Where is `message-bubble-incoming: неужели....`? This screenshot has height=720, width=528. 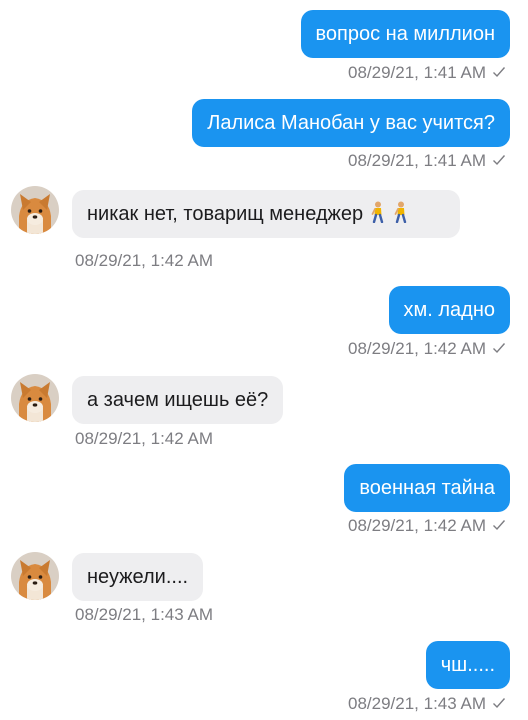 message-bubble-incoming: неужели.... is located at coordinates (138, 577).